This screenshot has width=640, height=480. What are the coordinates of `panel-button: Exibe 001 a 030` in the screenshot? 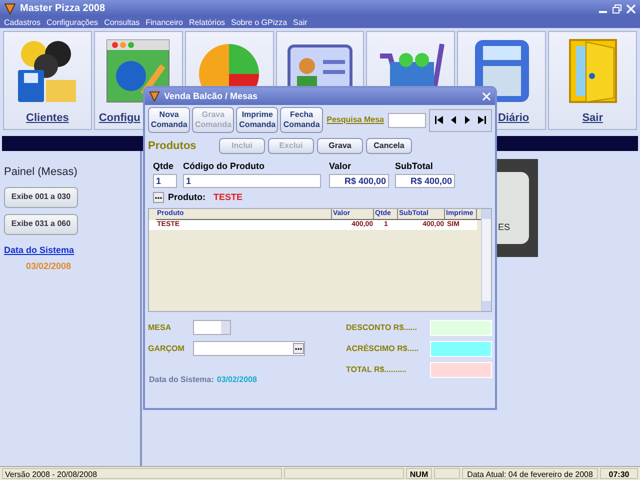 It's located at (41, 197).